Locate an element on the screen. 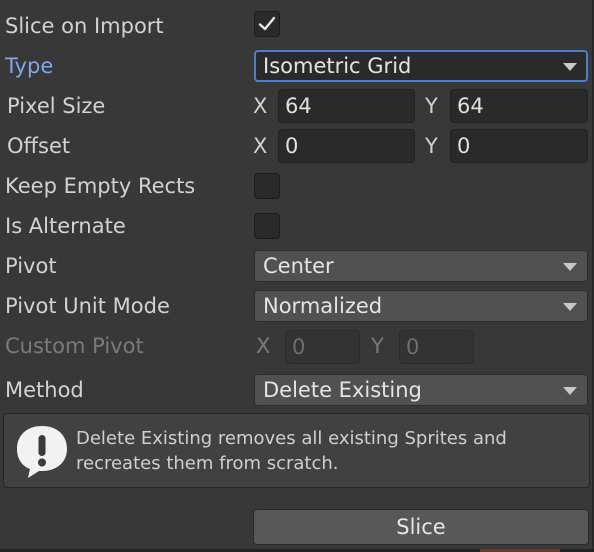 Image resolution: width=594 pixels, height=552 pixels. pixel-size-y-field: 64 is located at coordinates (519, 106).